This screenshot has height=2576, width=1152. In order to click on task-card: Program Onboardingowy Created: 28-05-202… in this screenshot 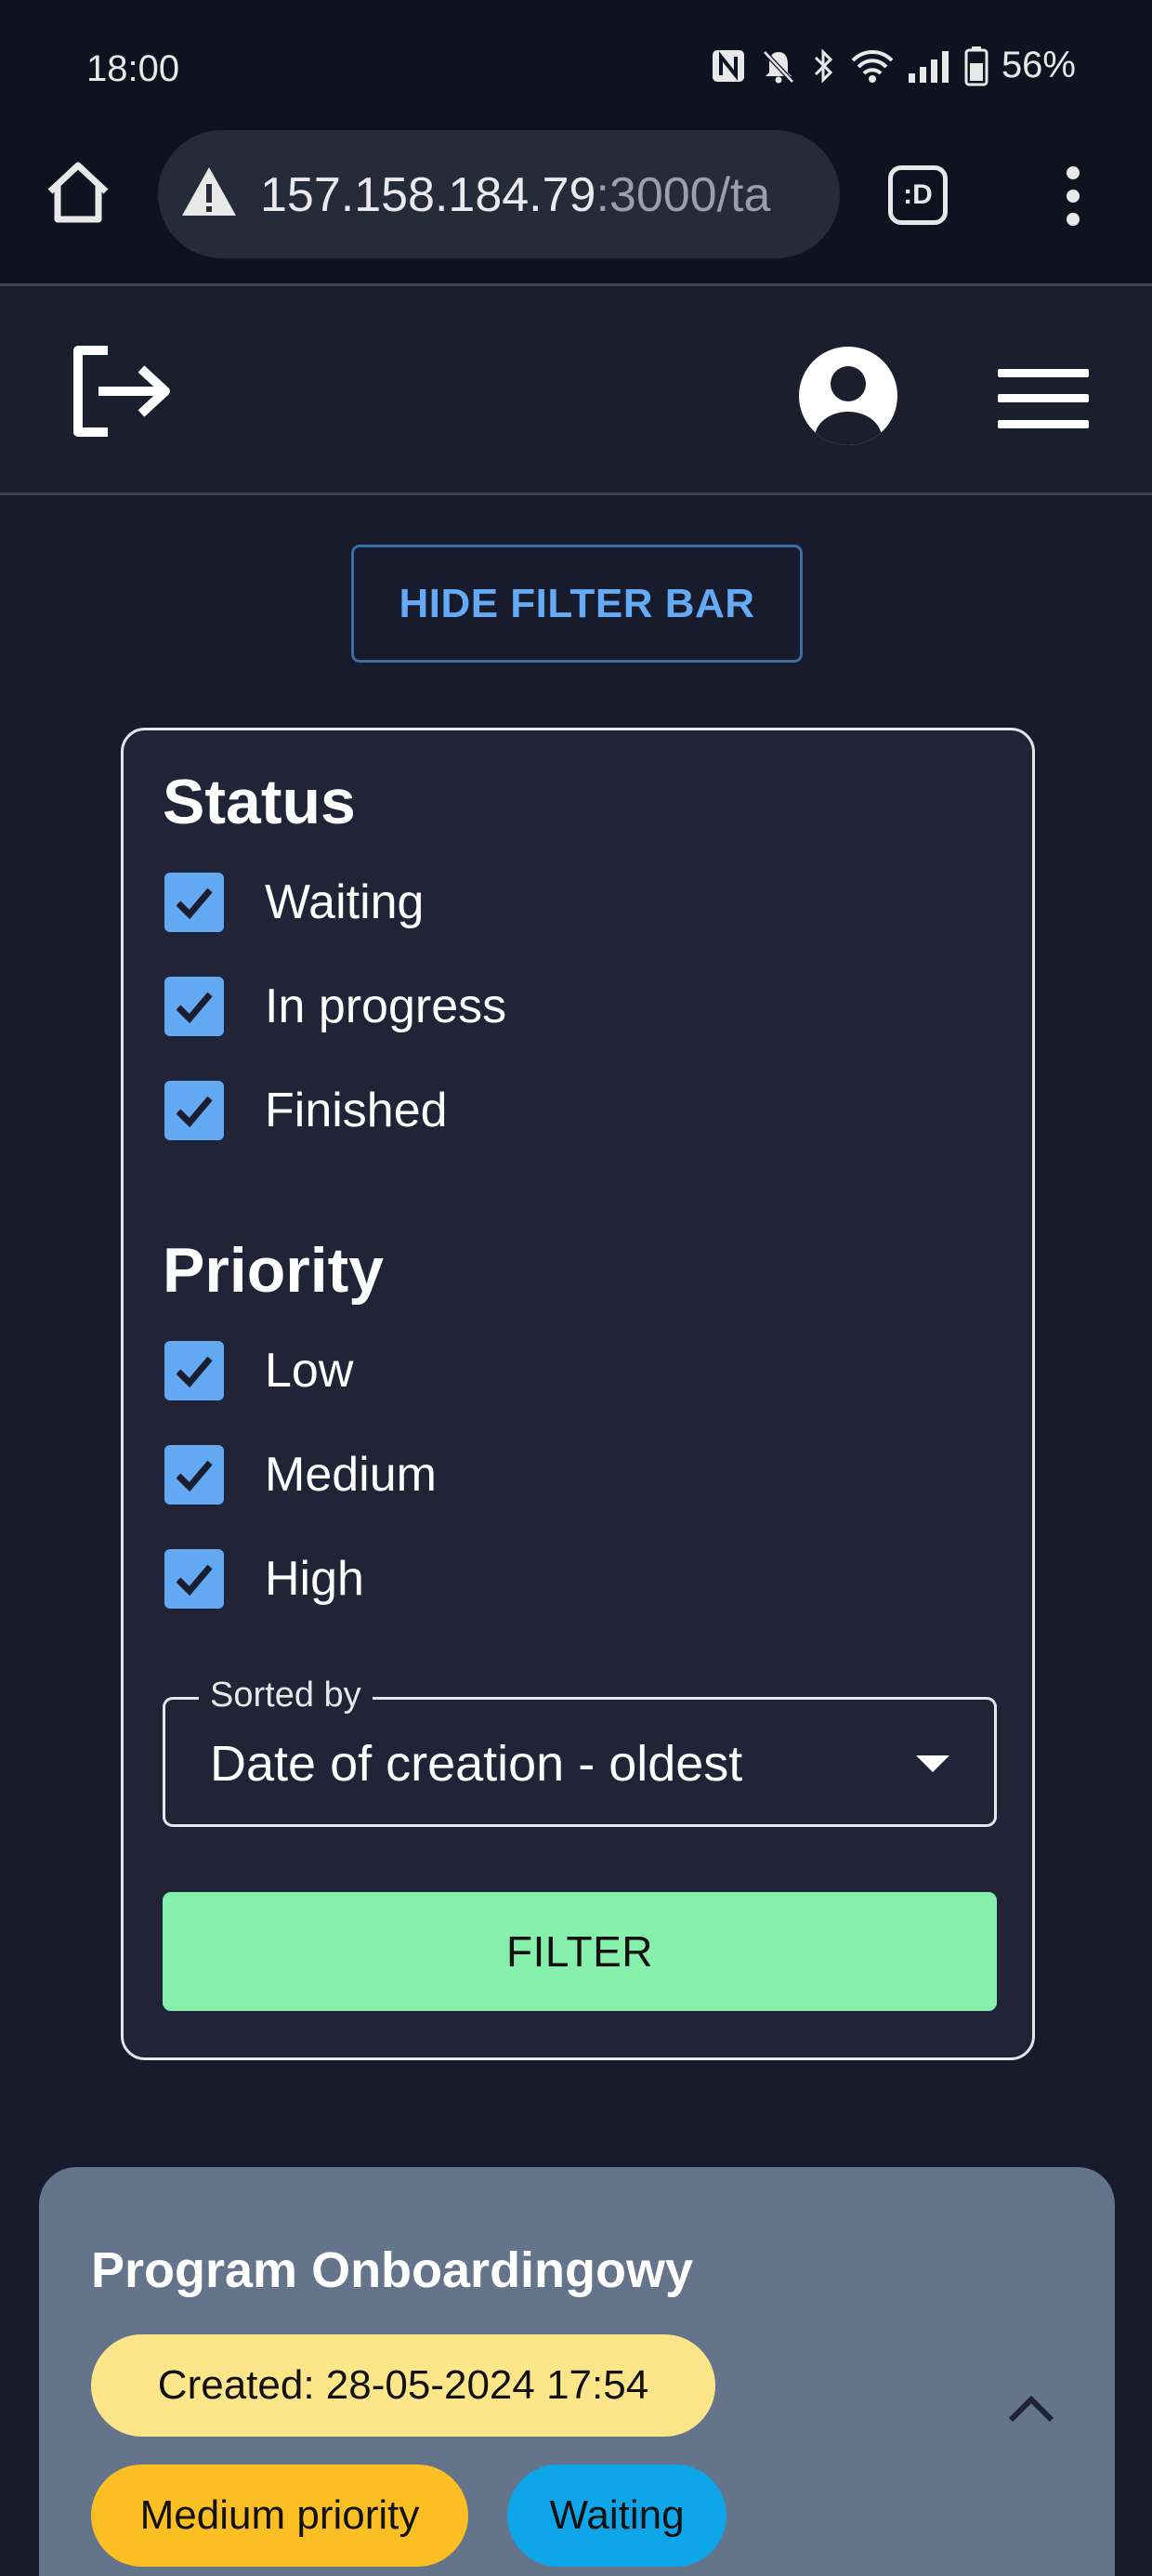, I will do `click(577, 2371)`.